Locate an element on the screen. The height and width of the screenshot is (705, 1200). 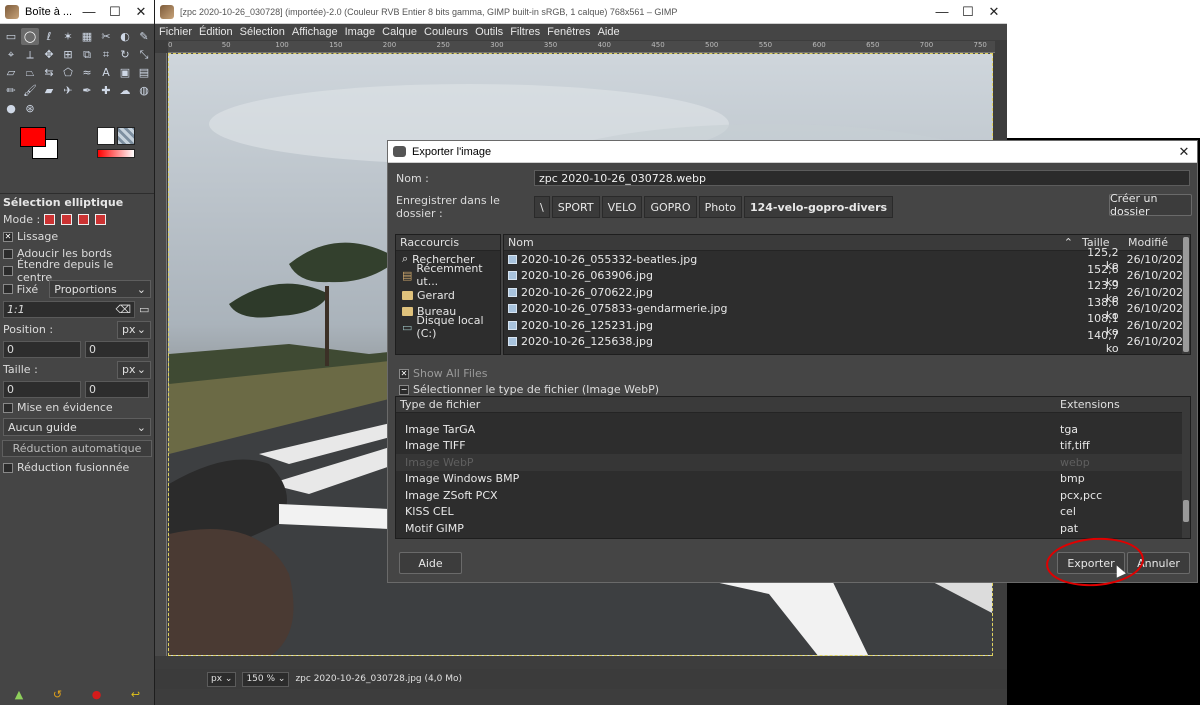
delete-options-icon: ● is located at coordinates (97, 694).